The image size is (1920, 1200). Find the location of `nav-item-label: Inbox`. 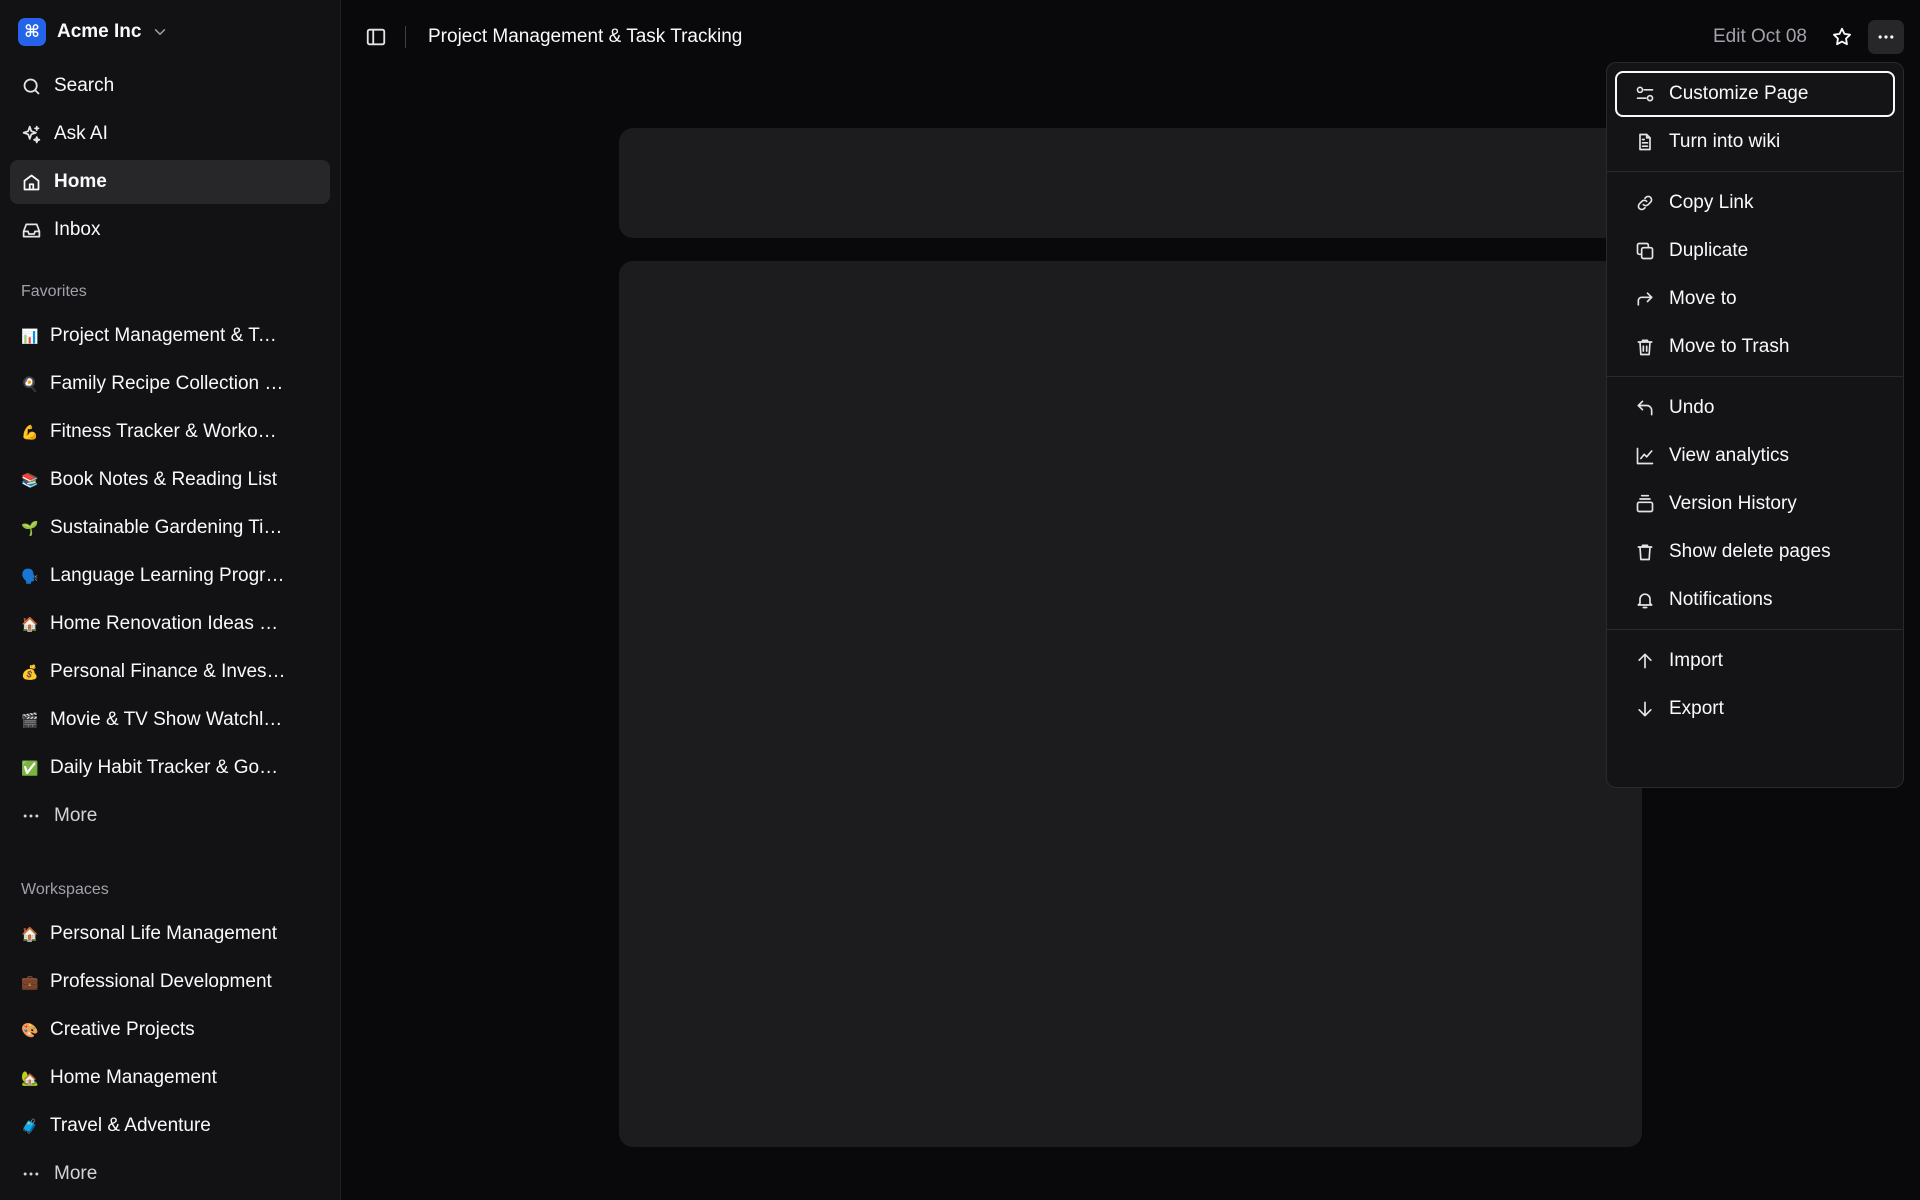

nav-item-label: Inbox is located at coordinates (77, 229).